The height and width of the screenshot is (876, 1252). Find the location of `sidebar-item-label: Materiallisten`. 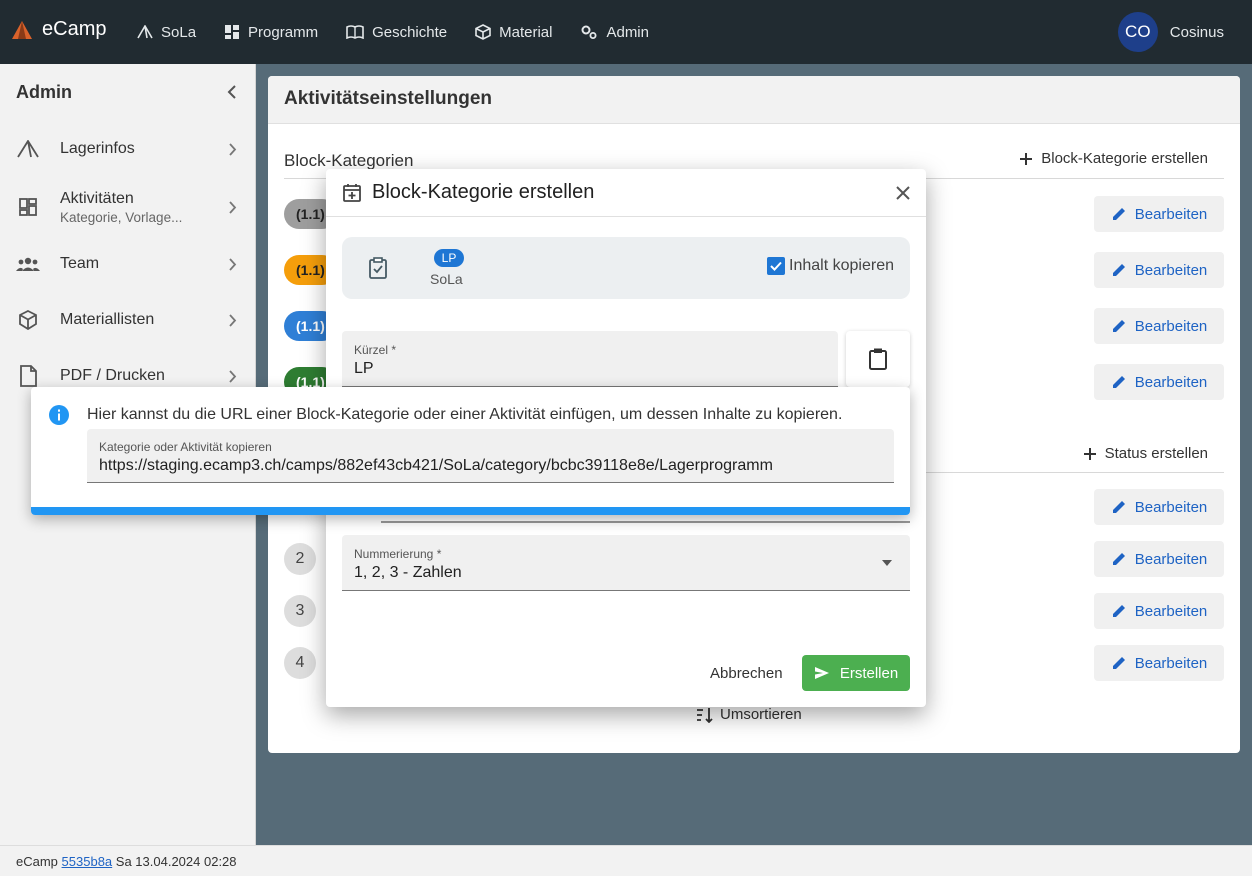

sidebar-item-label: Materiallisten is located at coordinates (107, 319).